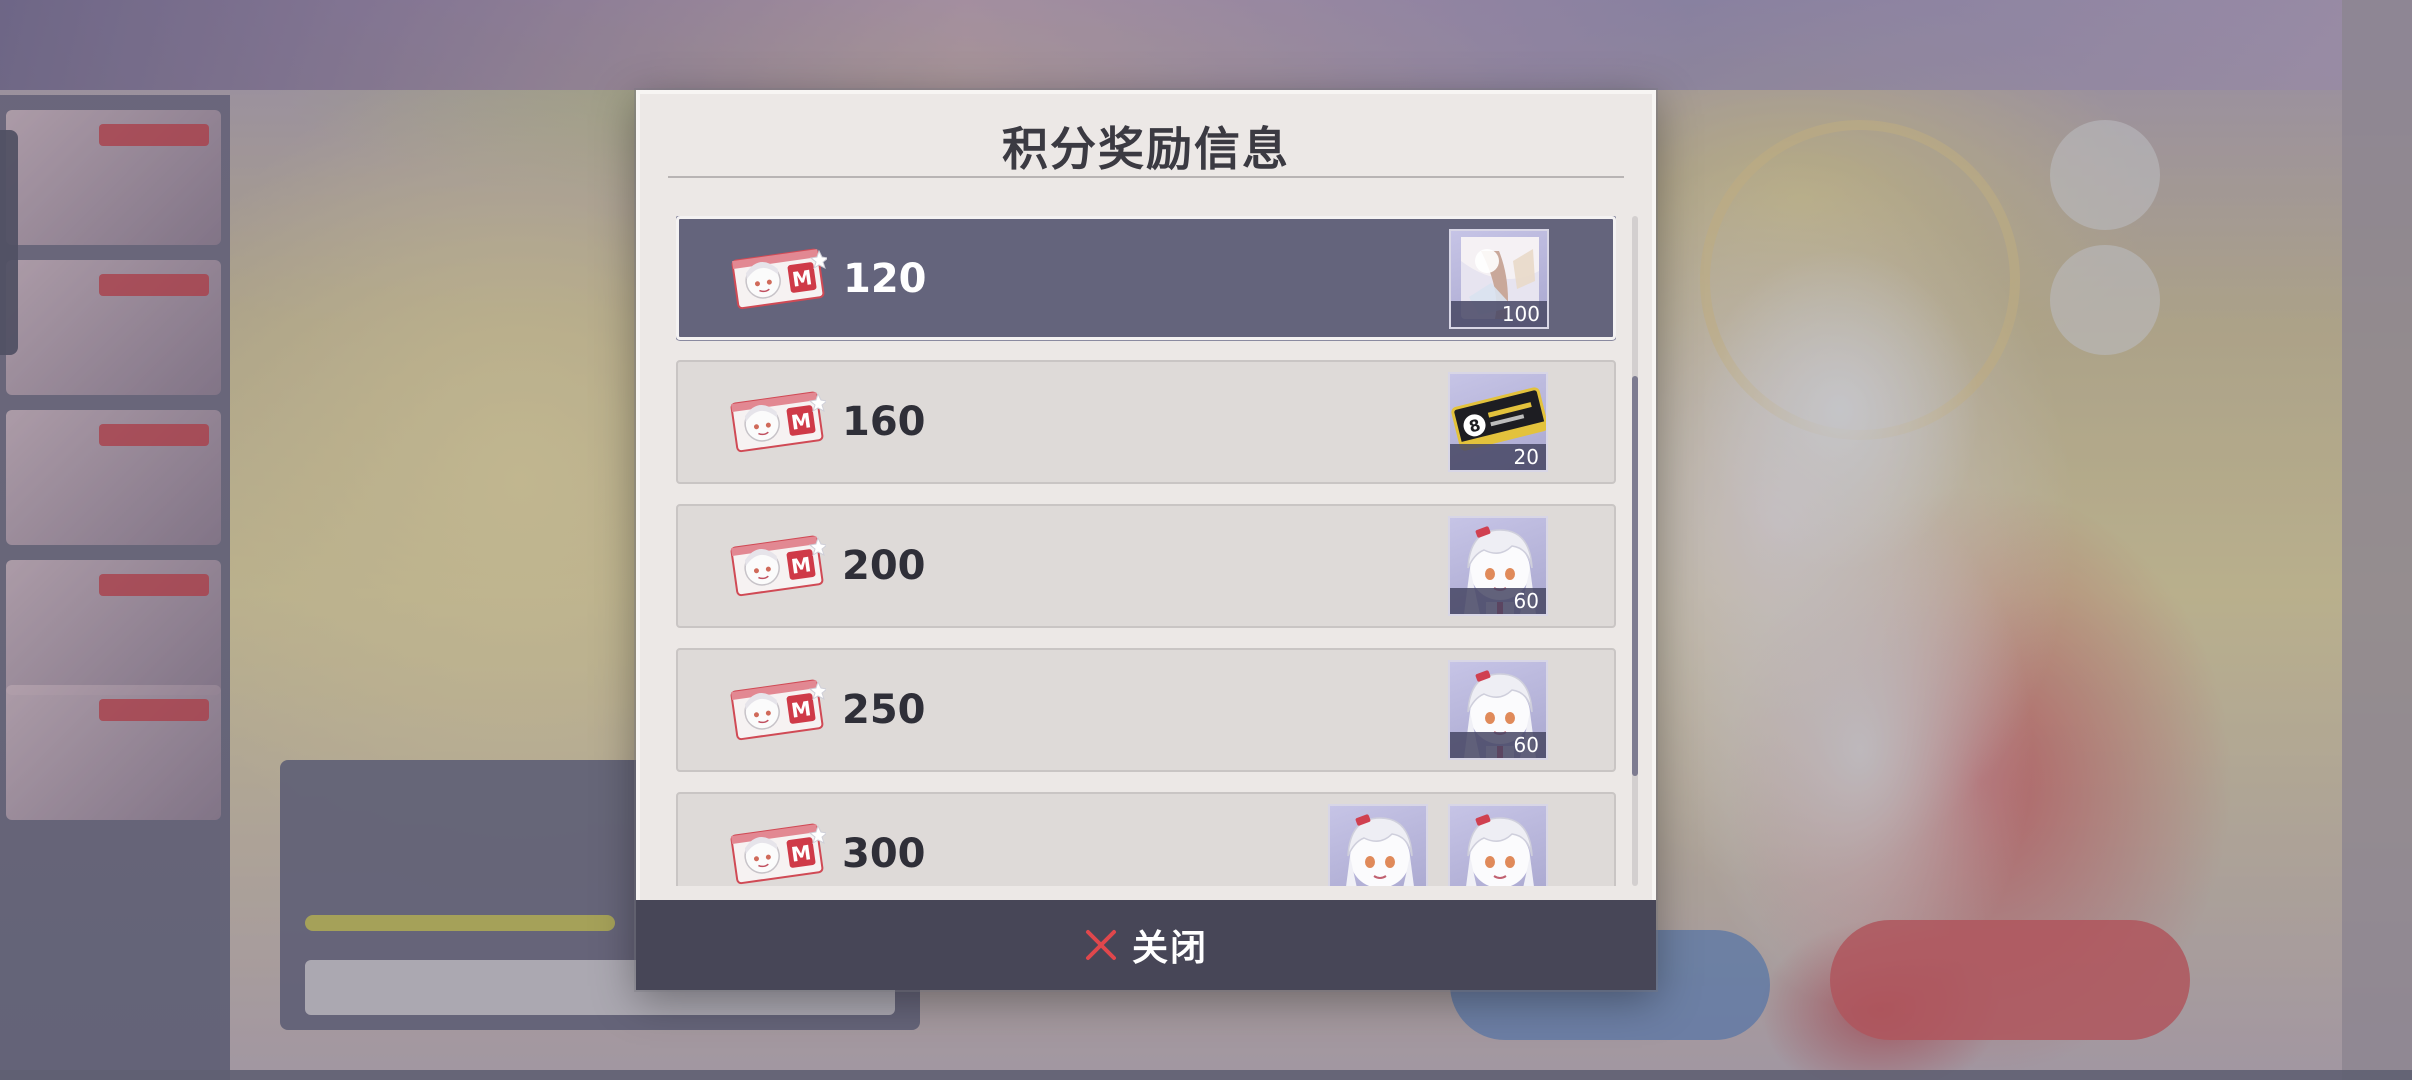 The image size is (2412, 1080). What do you see at coordinates (884, 710) in the screenshot?
I see `points-required: 250` at bounding box center [884, 710].